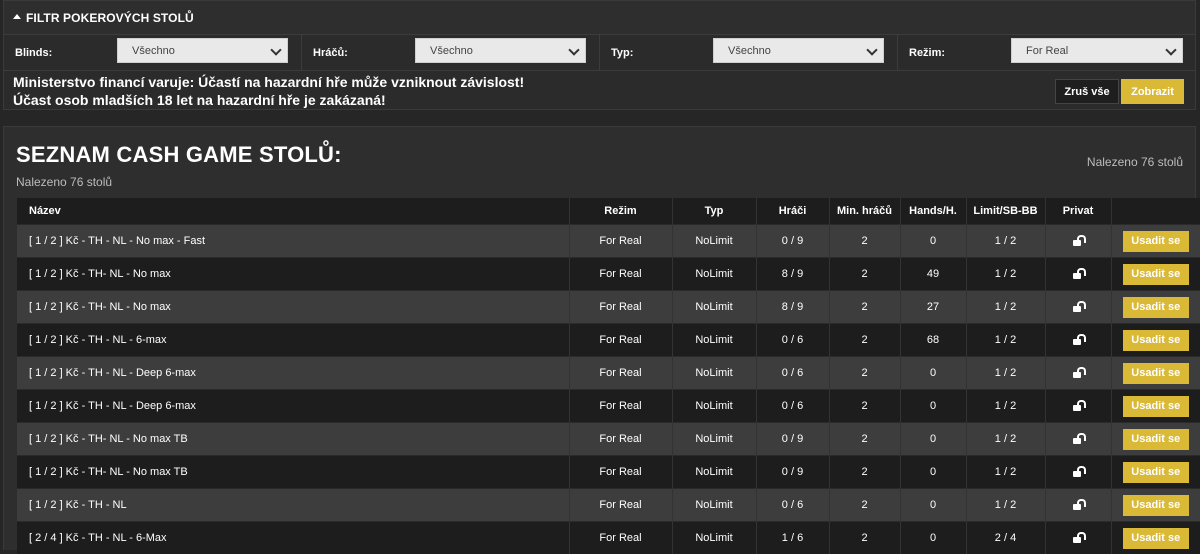 This screenshot has height=554, width=1200. Describe the element at coordinates (1005, 211) in the screenshot. I see `col-header-limit: Limit/SB-BB` at that location.